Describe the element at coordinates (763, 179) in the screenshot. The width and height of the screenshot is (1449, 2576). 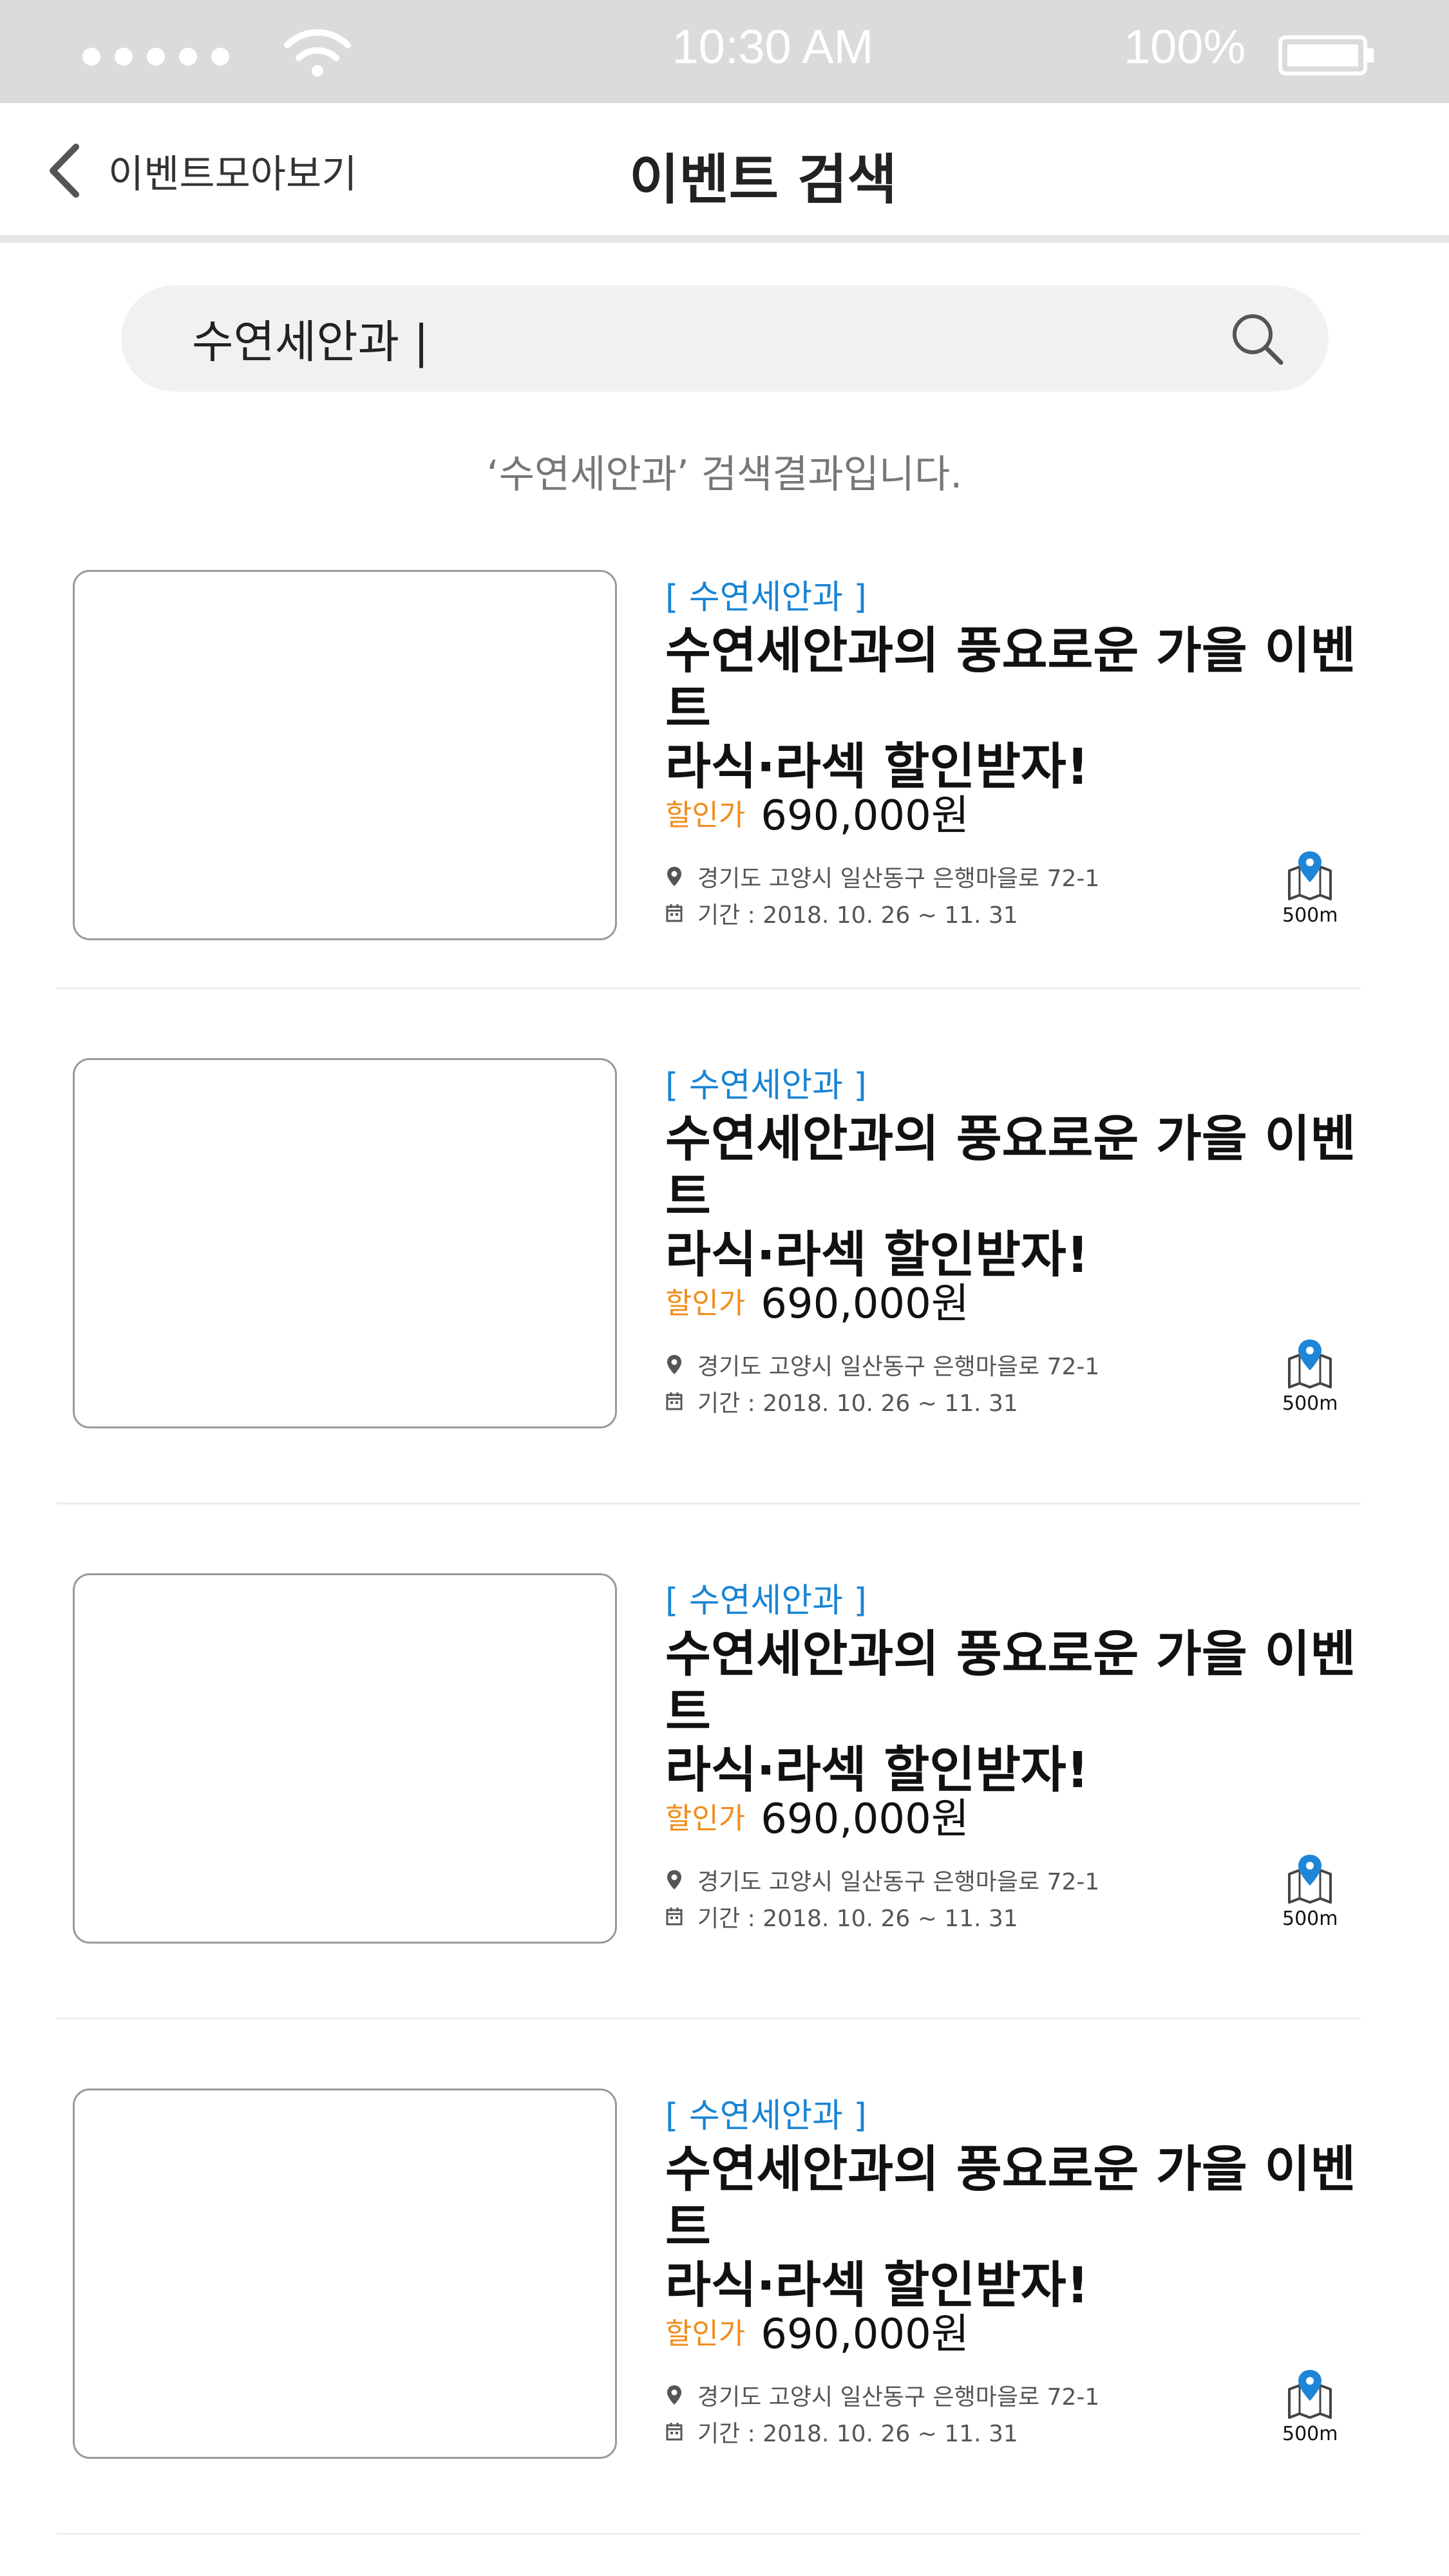
I see `page-title: 이벤트 검색` at that location.